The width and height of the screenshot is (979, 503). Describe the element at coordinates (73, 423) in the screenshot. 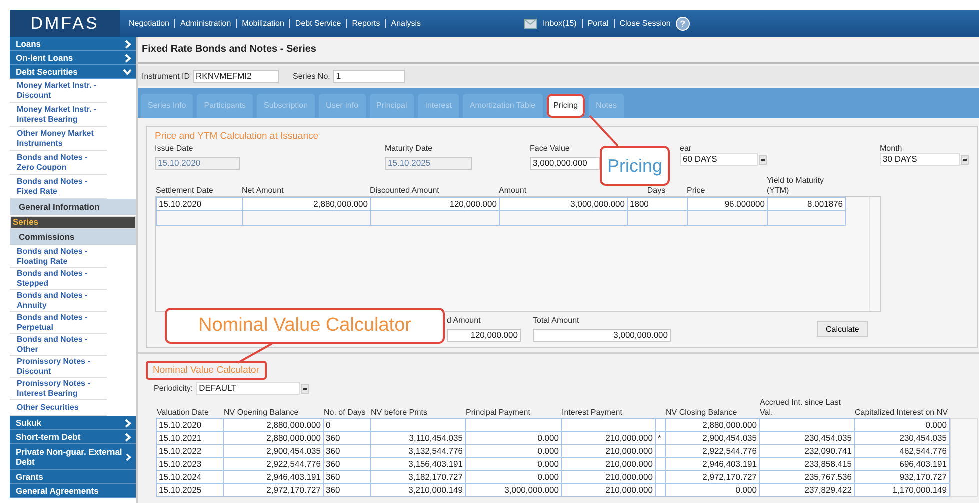

I see `menu-group: Sukuk` at that location.